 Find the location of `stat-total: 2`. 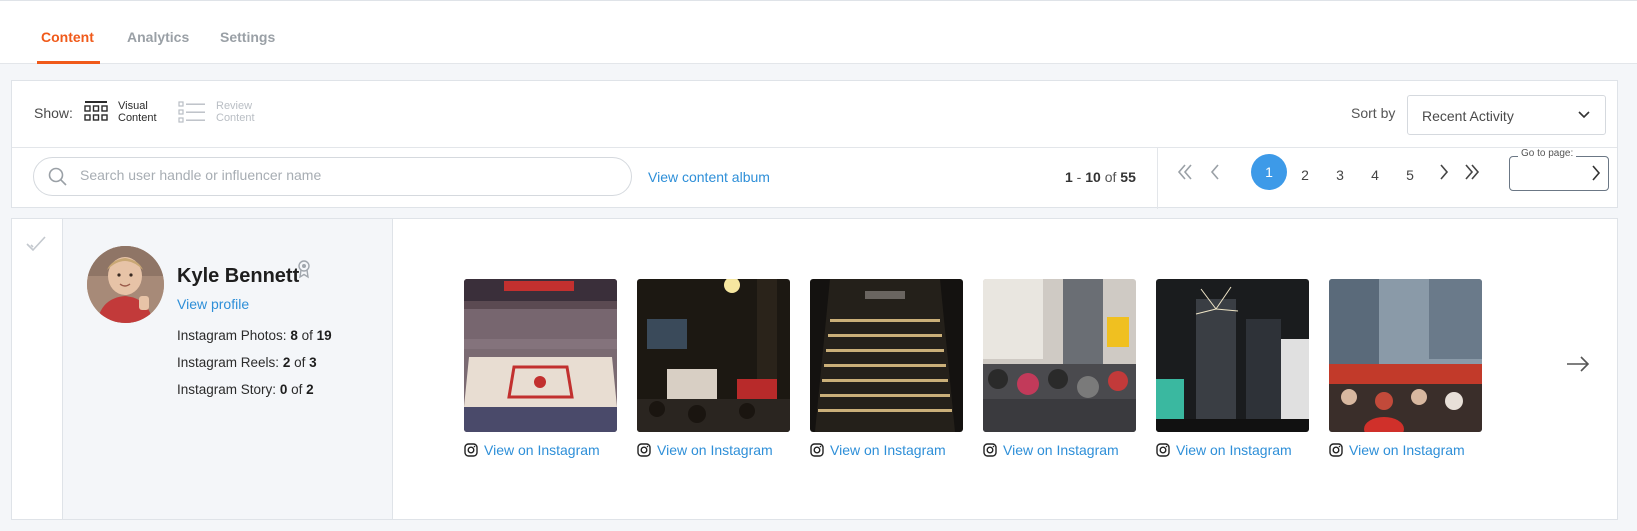

stat-total: 2 is located at coordinates (310, 389).